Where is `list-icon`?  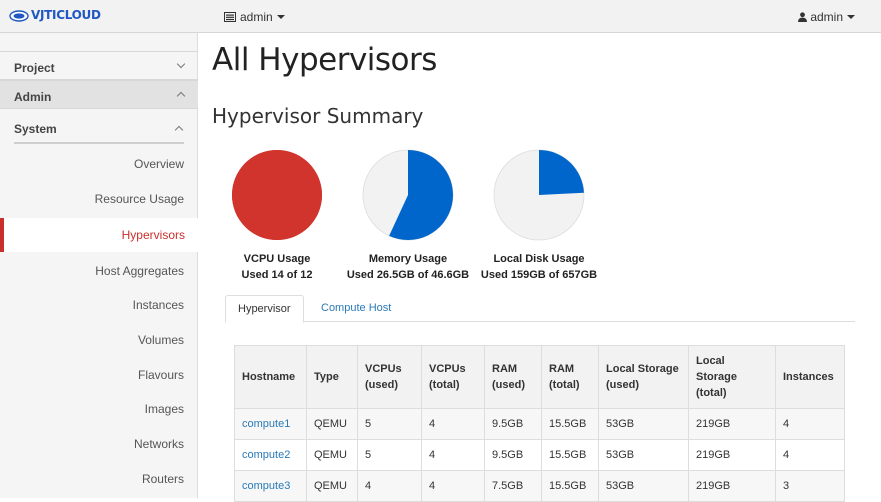
list-icon is located at coordinates (230, 17).